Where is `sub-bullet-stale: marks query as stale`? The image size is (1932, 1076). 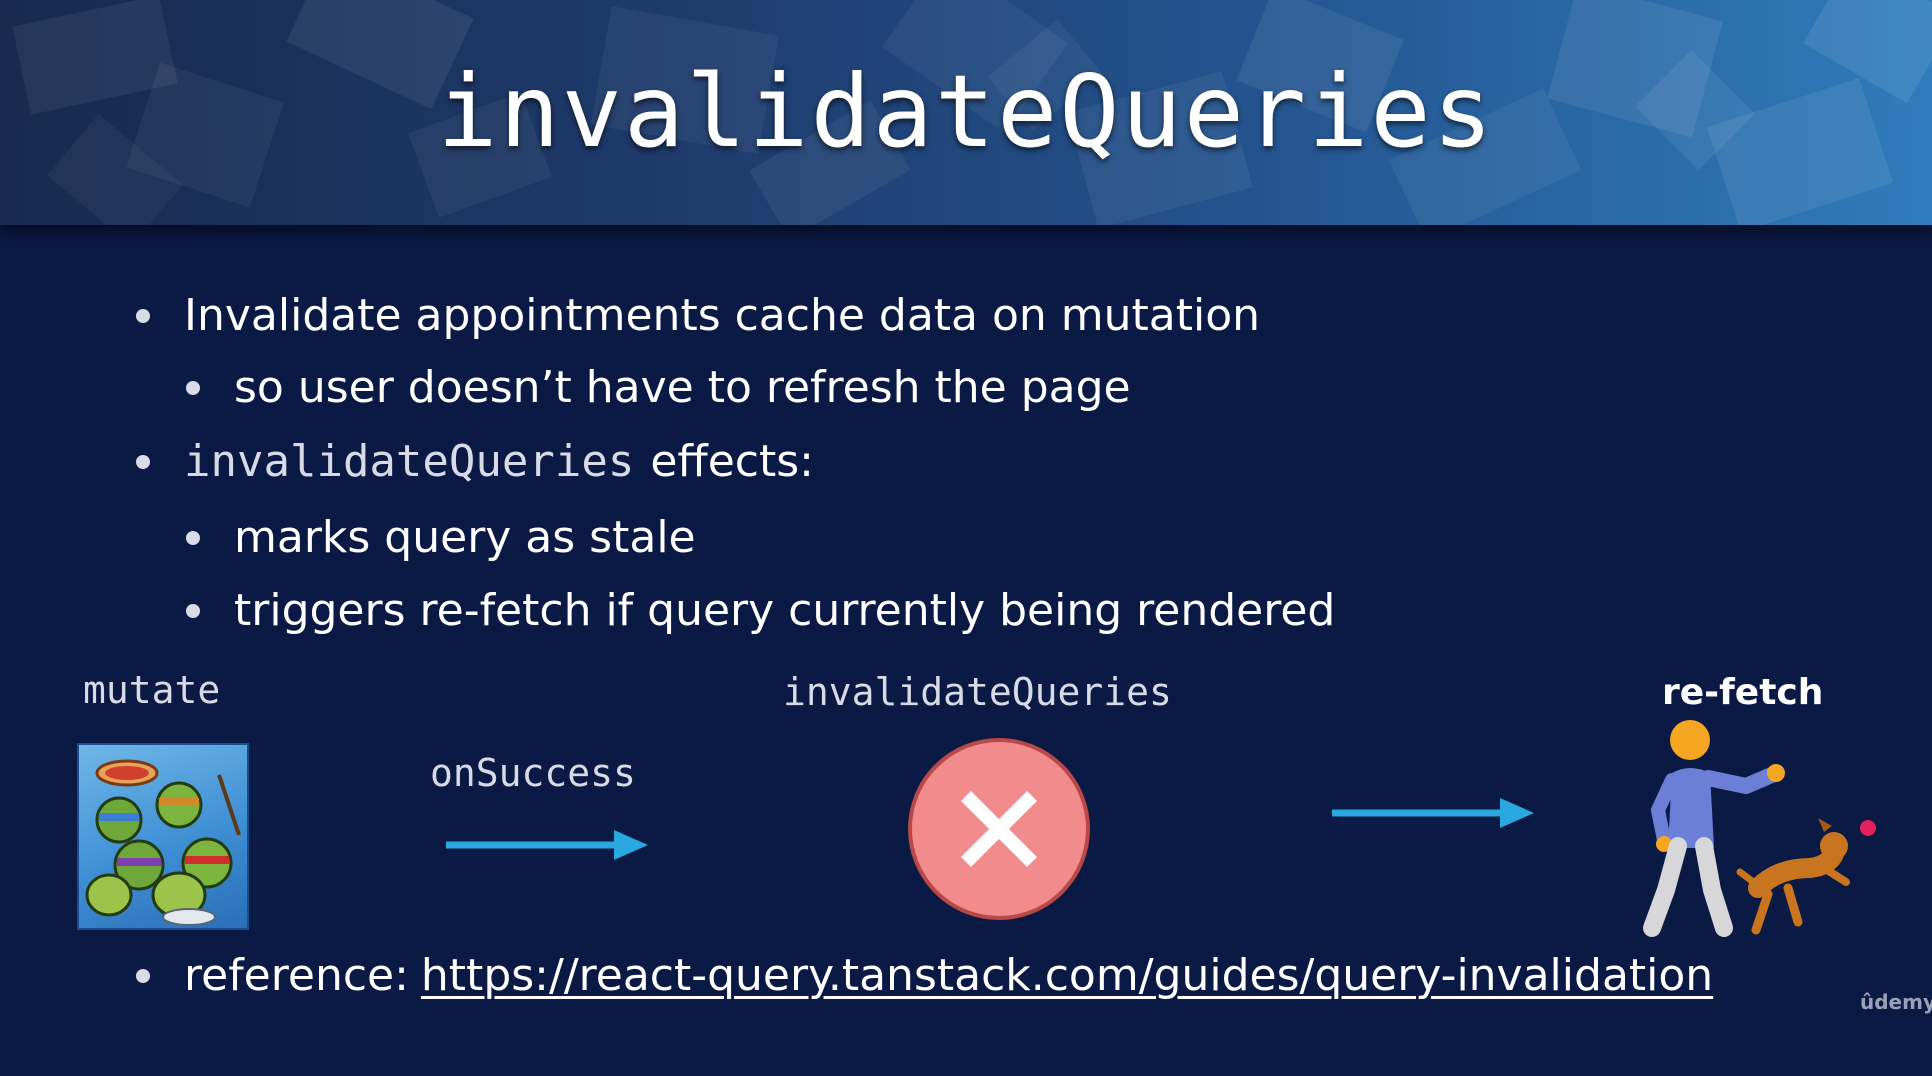 sub-bullet-stale: marks query as stale is located at coordinates (441, 538).